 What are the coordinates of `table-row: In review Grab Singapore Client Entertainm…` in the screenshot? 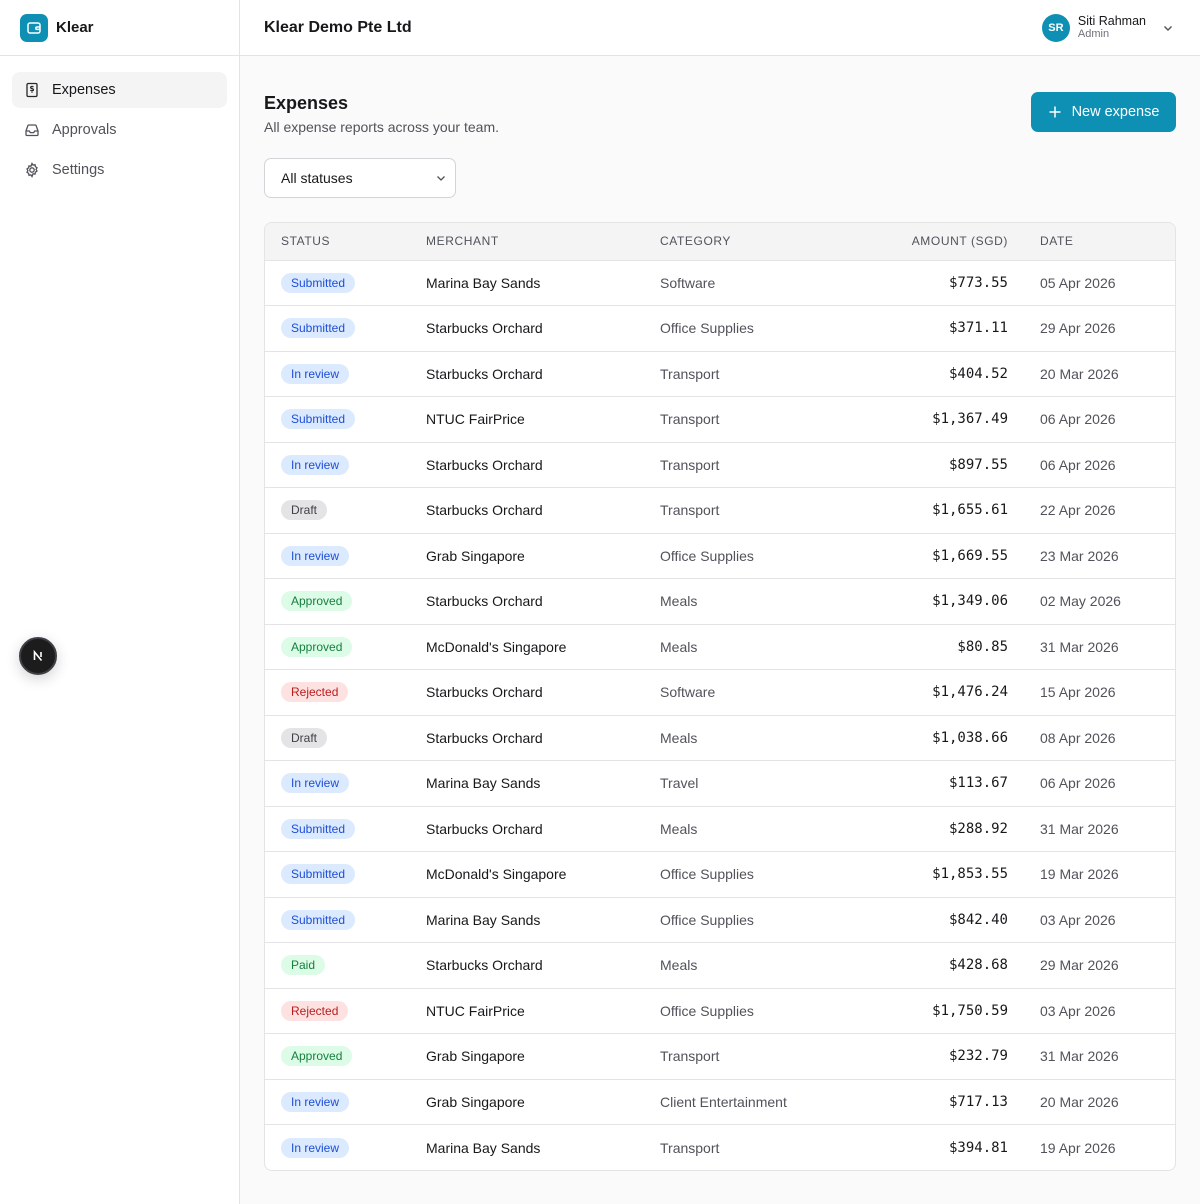 It's located at (720, 1102).